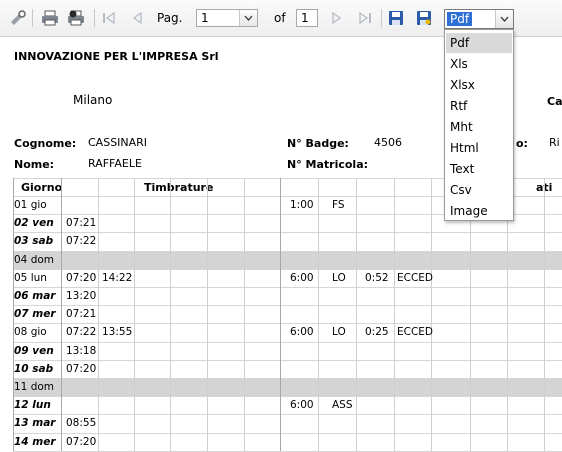 The height and width of the screenshot is (452, 562). Describe the element at coordinates (34, 259) in the screenshot. I see `day-cell: 04 dom` at that location.